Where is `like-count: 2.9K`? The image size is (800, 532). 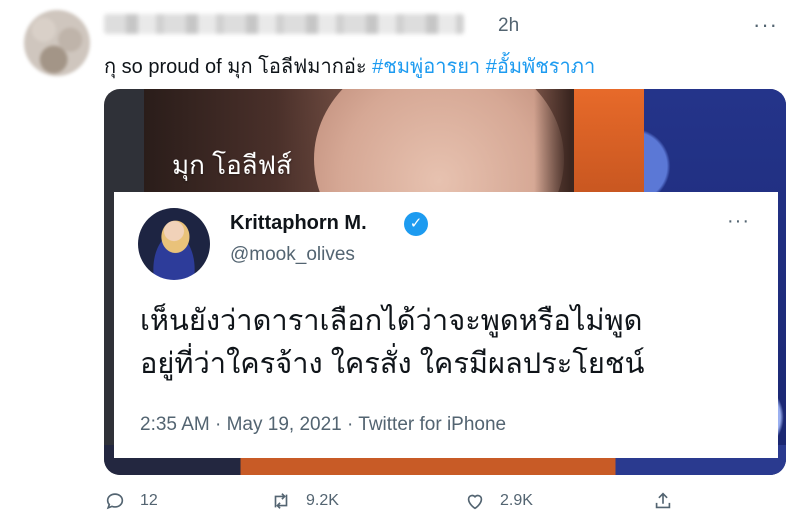
like-count: 2.9K is located at coordinates (516, 500).